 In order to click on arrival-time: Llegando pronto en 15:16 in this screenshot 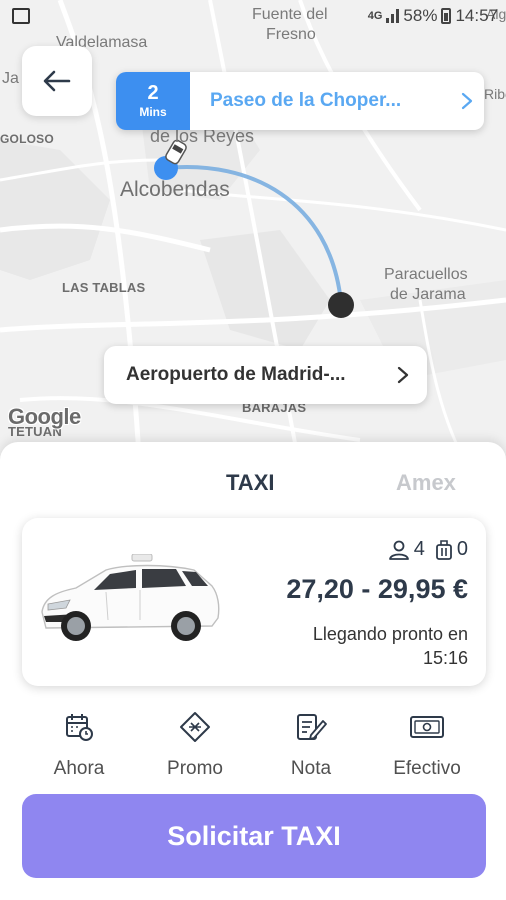, I will do `click(390, 646)`.